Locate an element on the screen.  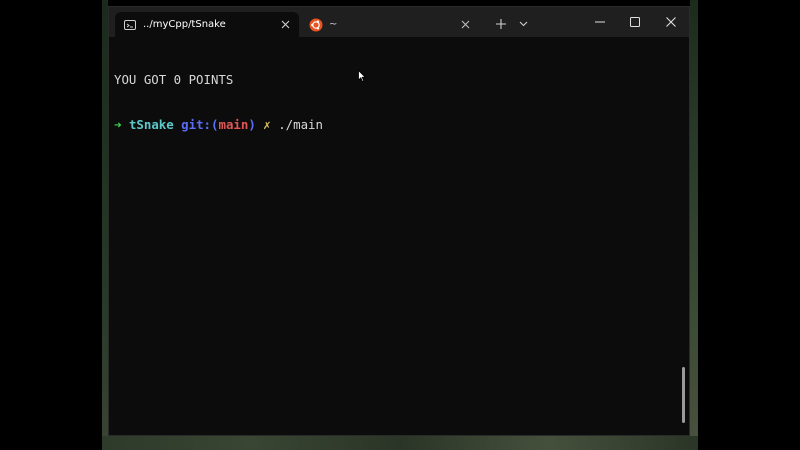
git-prefix: git:( is located at coordinates (200, 124).